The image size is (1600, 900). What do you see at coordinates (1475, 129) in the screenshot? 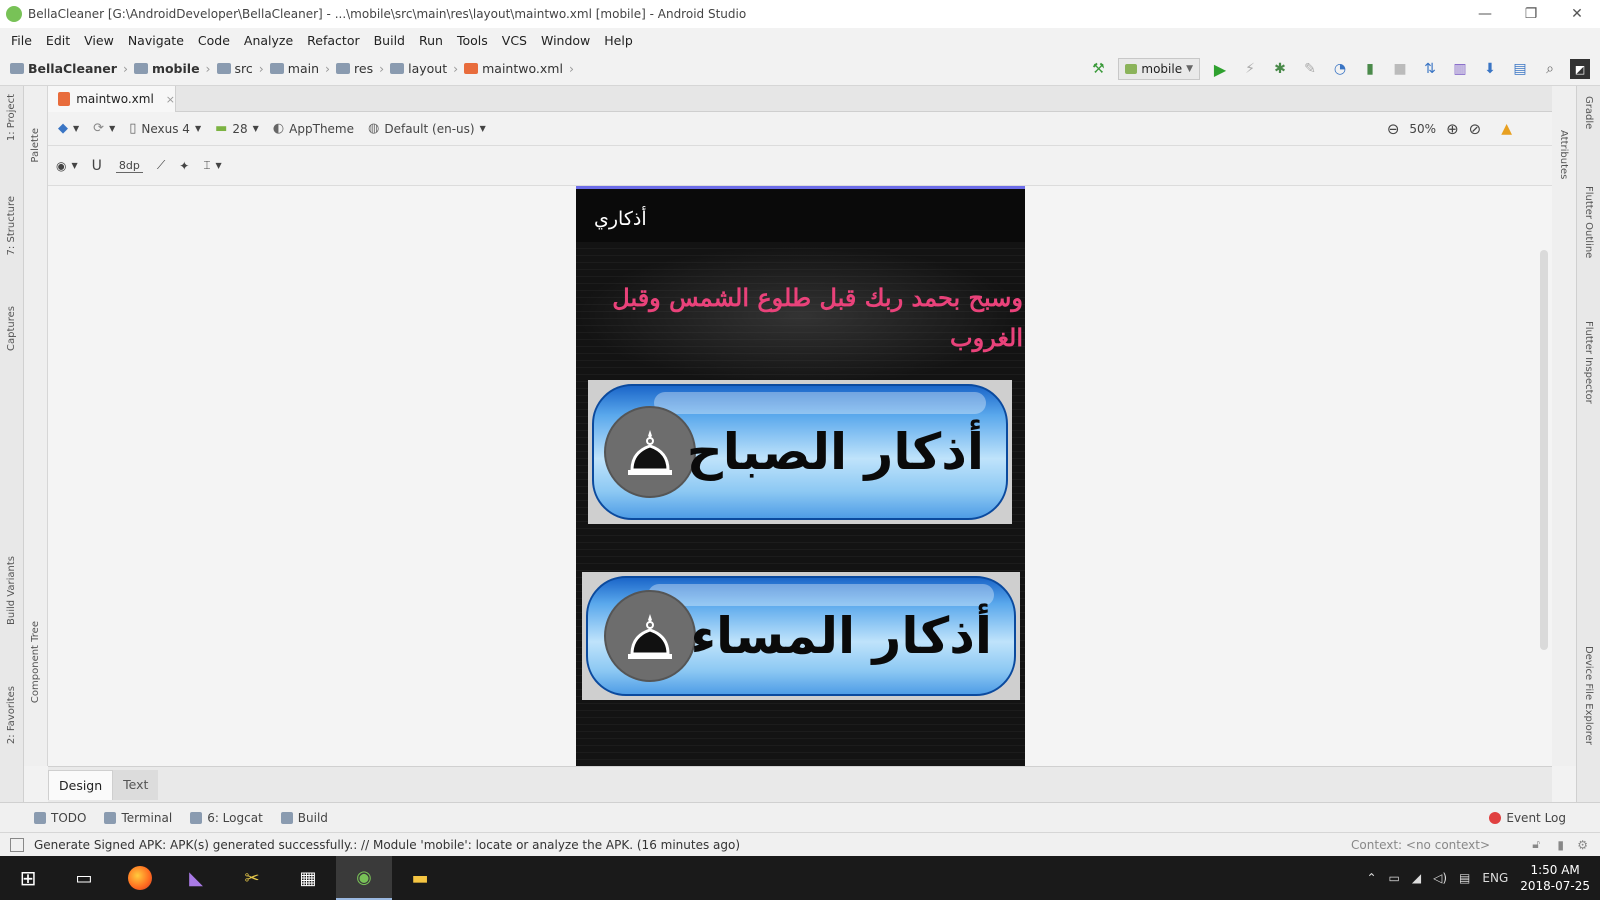
I see `zoom-fit-icon: ⊘` at bounding box center [1475, 129].